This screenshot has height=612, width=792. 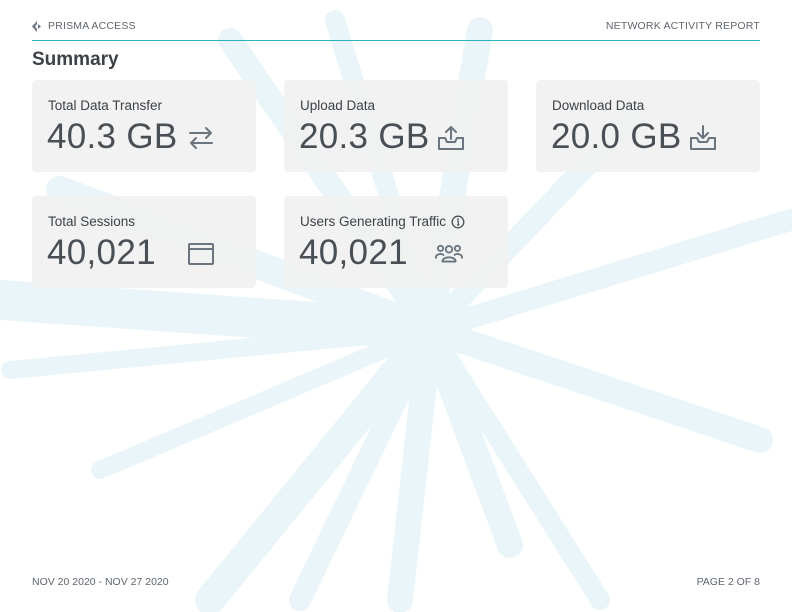 I want to click on users-generating-traffic-card: Users Generating Traffic 40,021, so click(x=396, y=242).